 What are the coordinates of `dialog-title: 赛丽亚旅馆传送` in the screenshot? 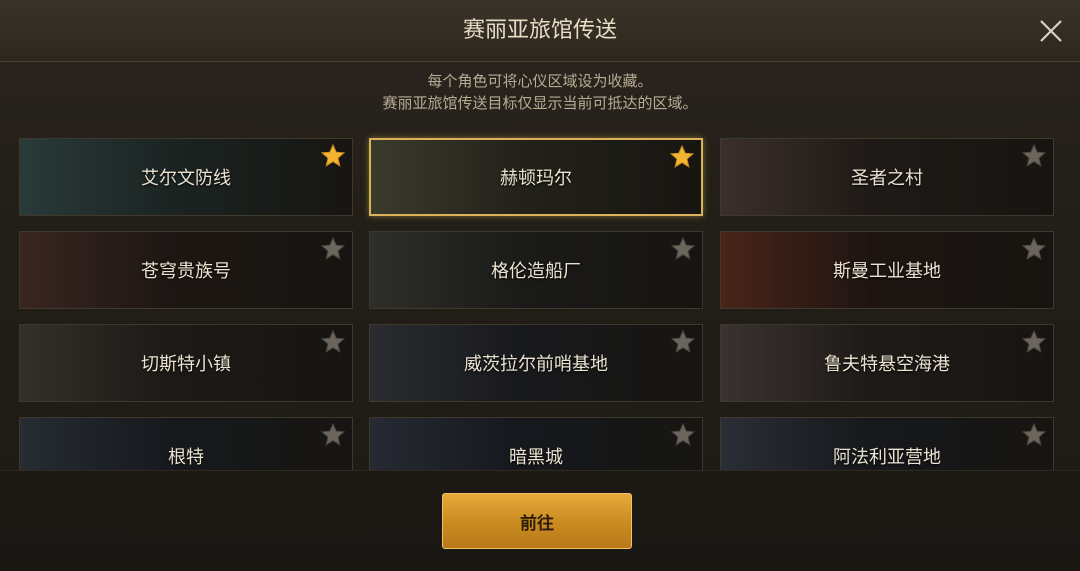 It's located at (539, 30).